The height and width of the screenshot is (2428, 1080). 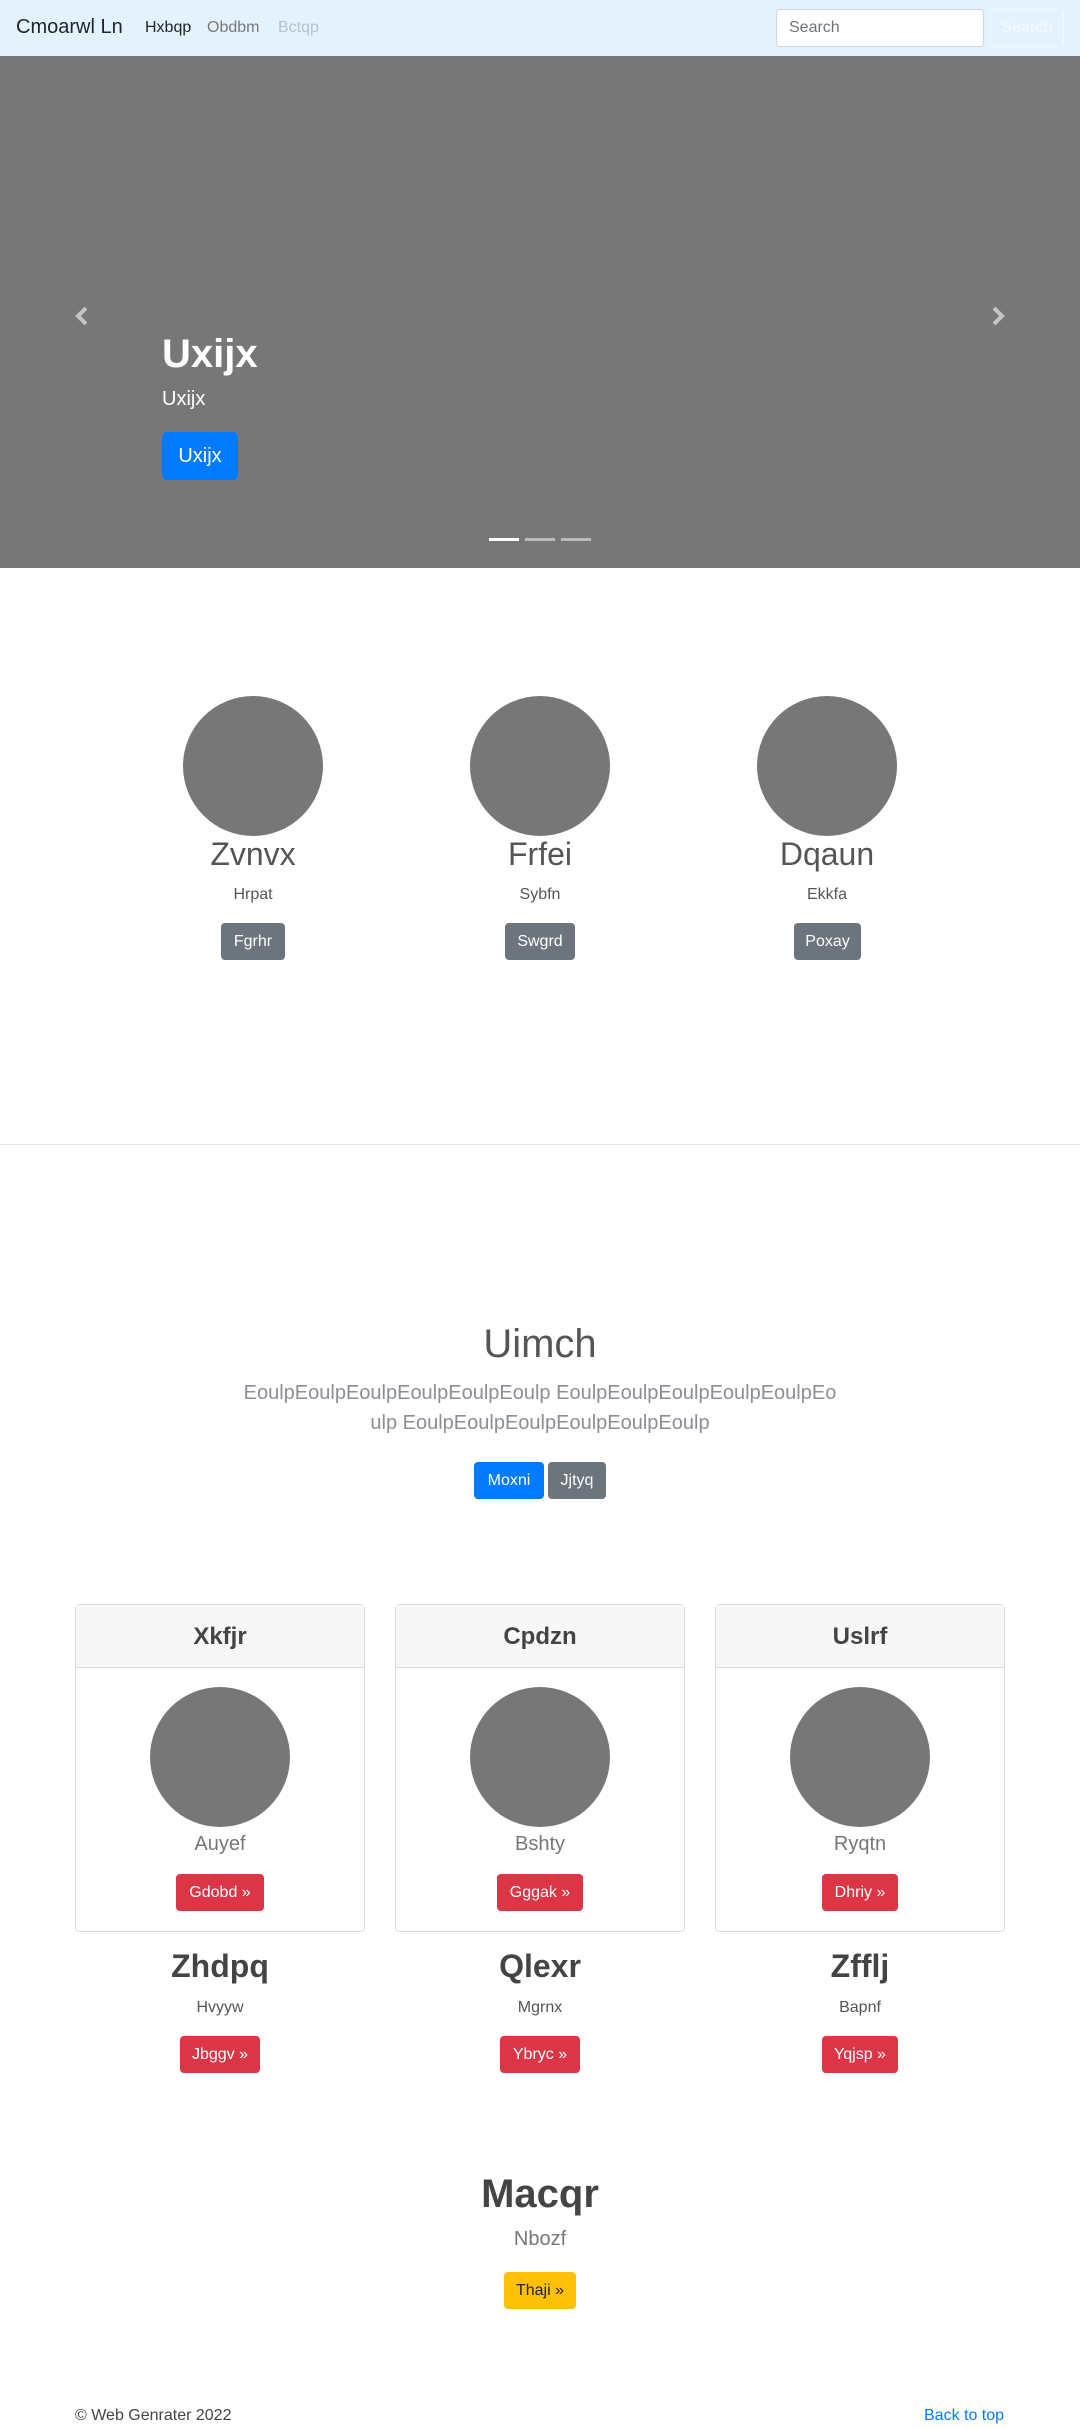 What do you see at coordinates (220, 1636) in the screenshot?
I see `card-header: Xkfjr` at bounding box center [220, 1636].